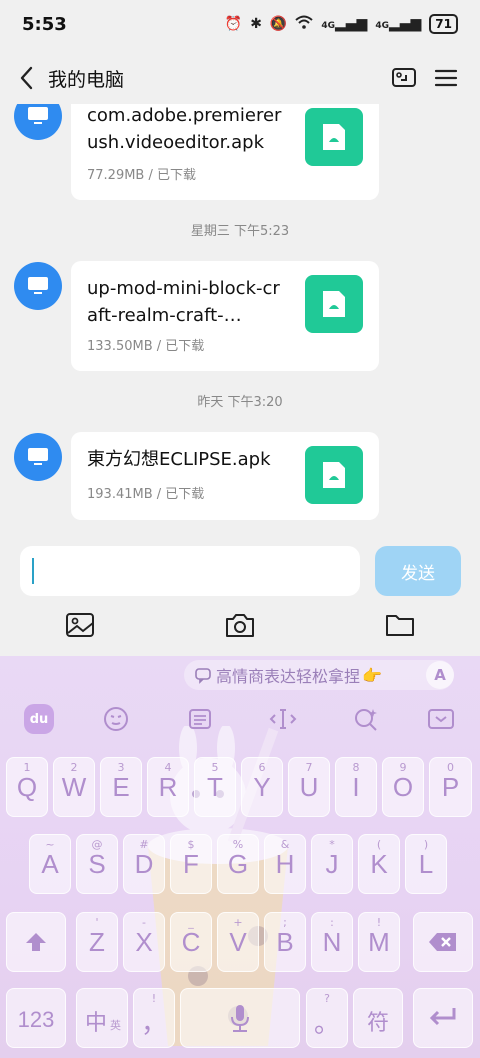  Describe the element at coordinates (372, 675) in the screenshot. I see `pointing-hand-emoji: 👉` at that location.